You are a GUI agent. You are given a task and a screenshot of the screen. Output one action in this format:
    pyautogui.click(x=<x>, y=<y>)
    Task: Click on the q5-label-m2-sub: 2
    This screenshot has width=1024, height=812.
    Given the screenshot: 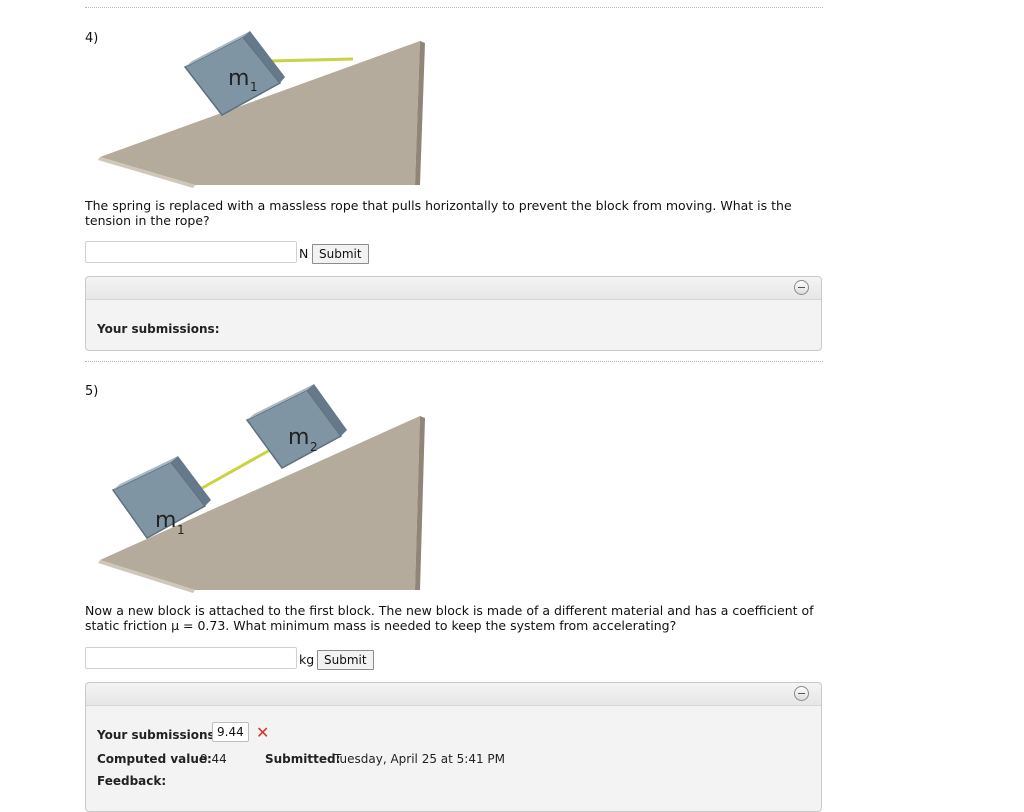 What is the action you would take?
    pyautogui.click(x=314, y=447)
    